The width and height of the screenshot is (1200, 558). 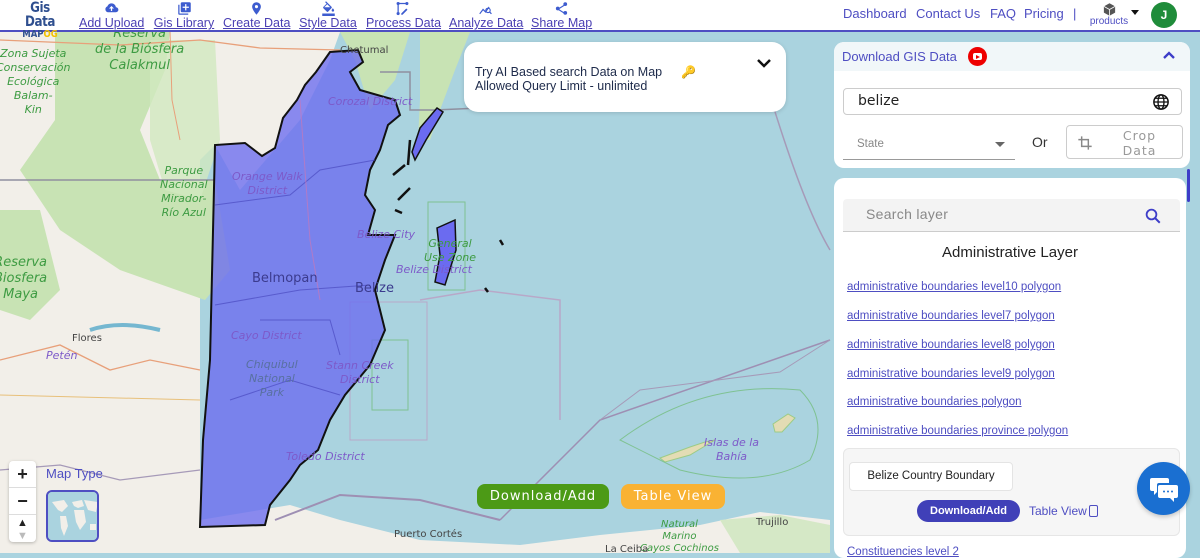 I want to click on map-label-belmopan: Belmopan, so click(x=285, y=278).